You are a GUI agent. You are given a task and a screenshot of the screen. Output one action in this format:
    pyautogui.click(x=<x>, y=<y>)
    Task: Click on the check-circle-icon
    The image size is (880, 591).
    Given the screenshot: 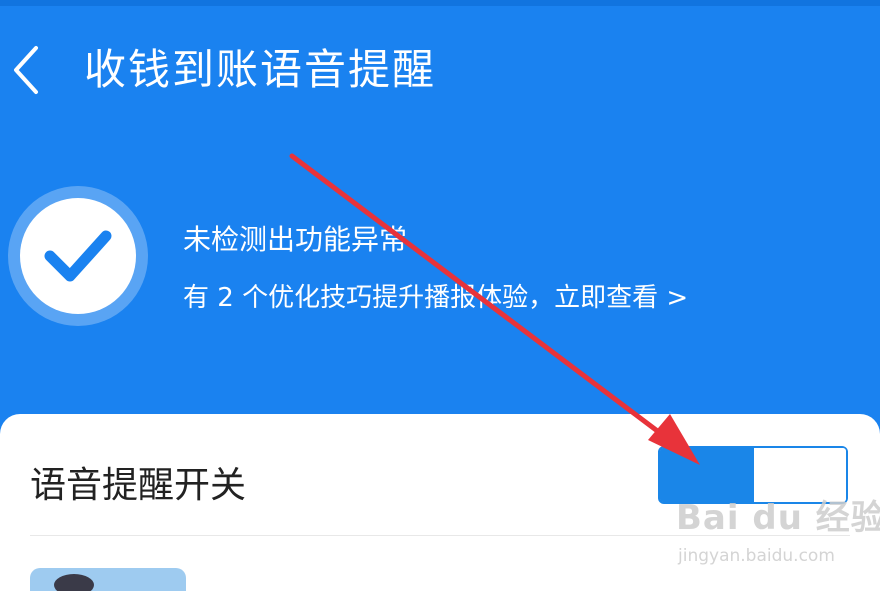 What is the action you would take?
    pyautogui.click(x=78, y=256)
    